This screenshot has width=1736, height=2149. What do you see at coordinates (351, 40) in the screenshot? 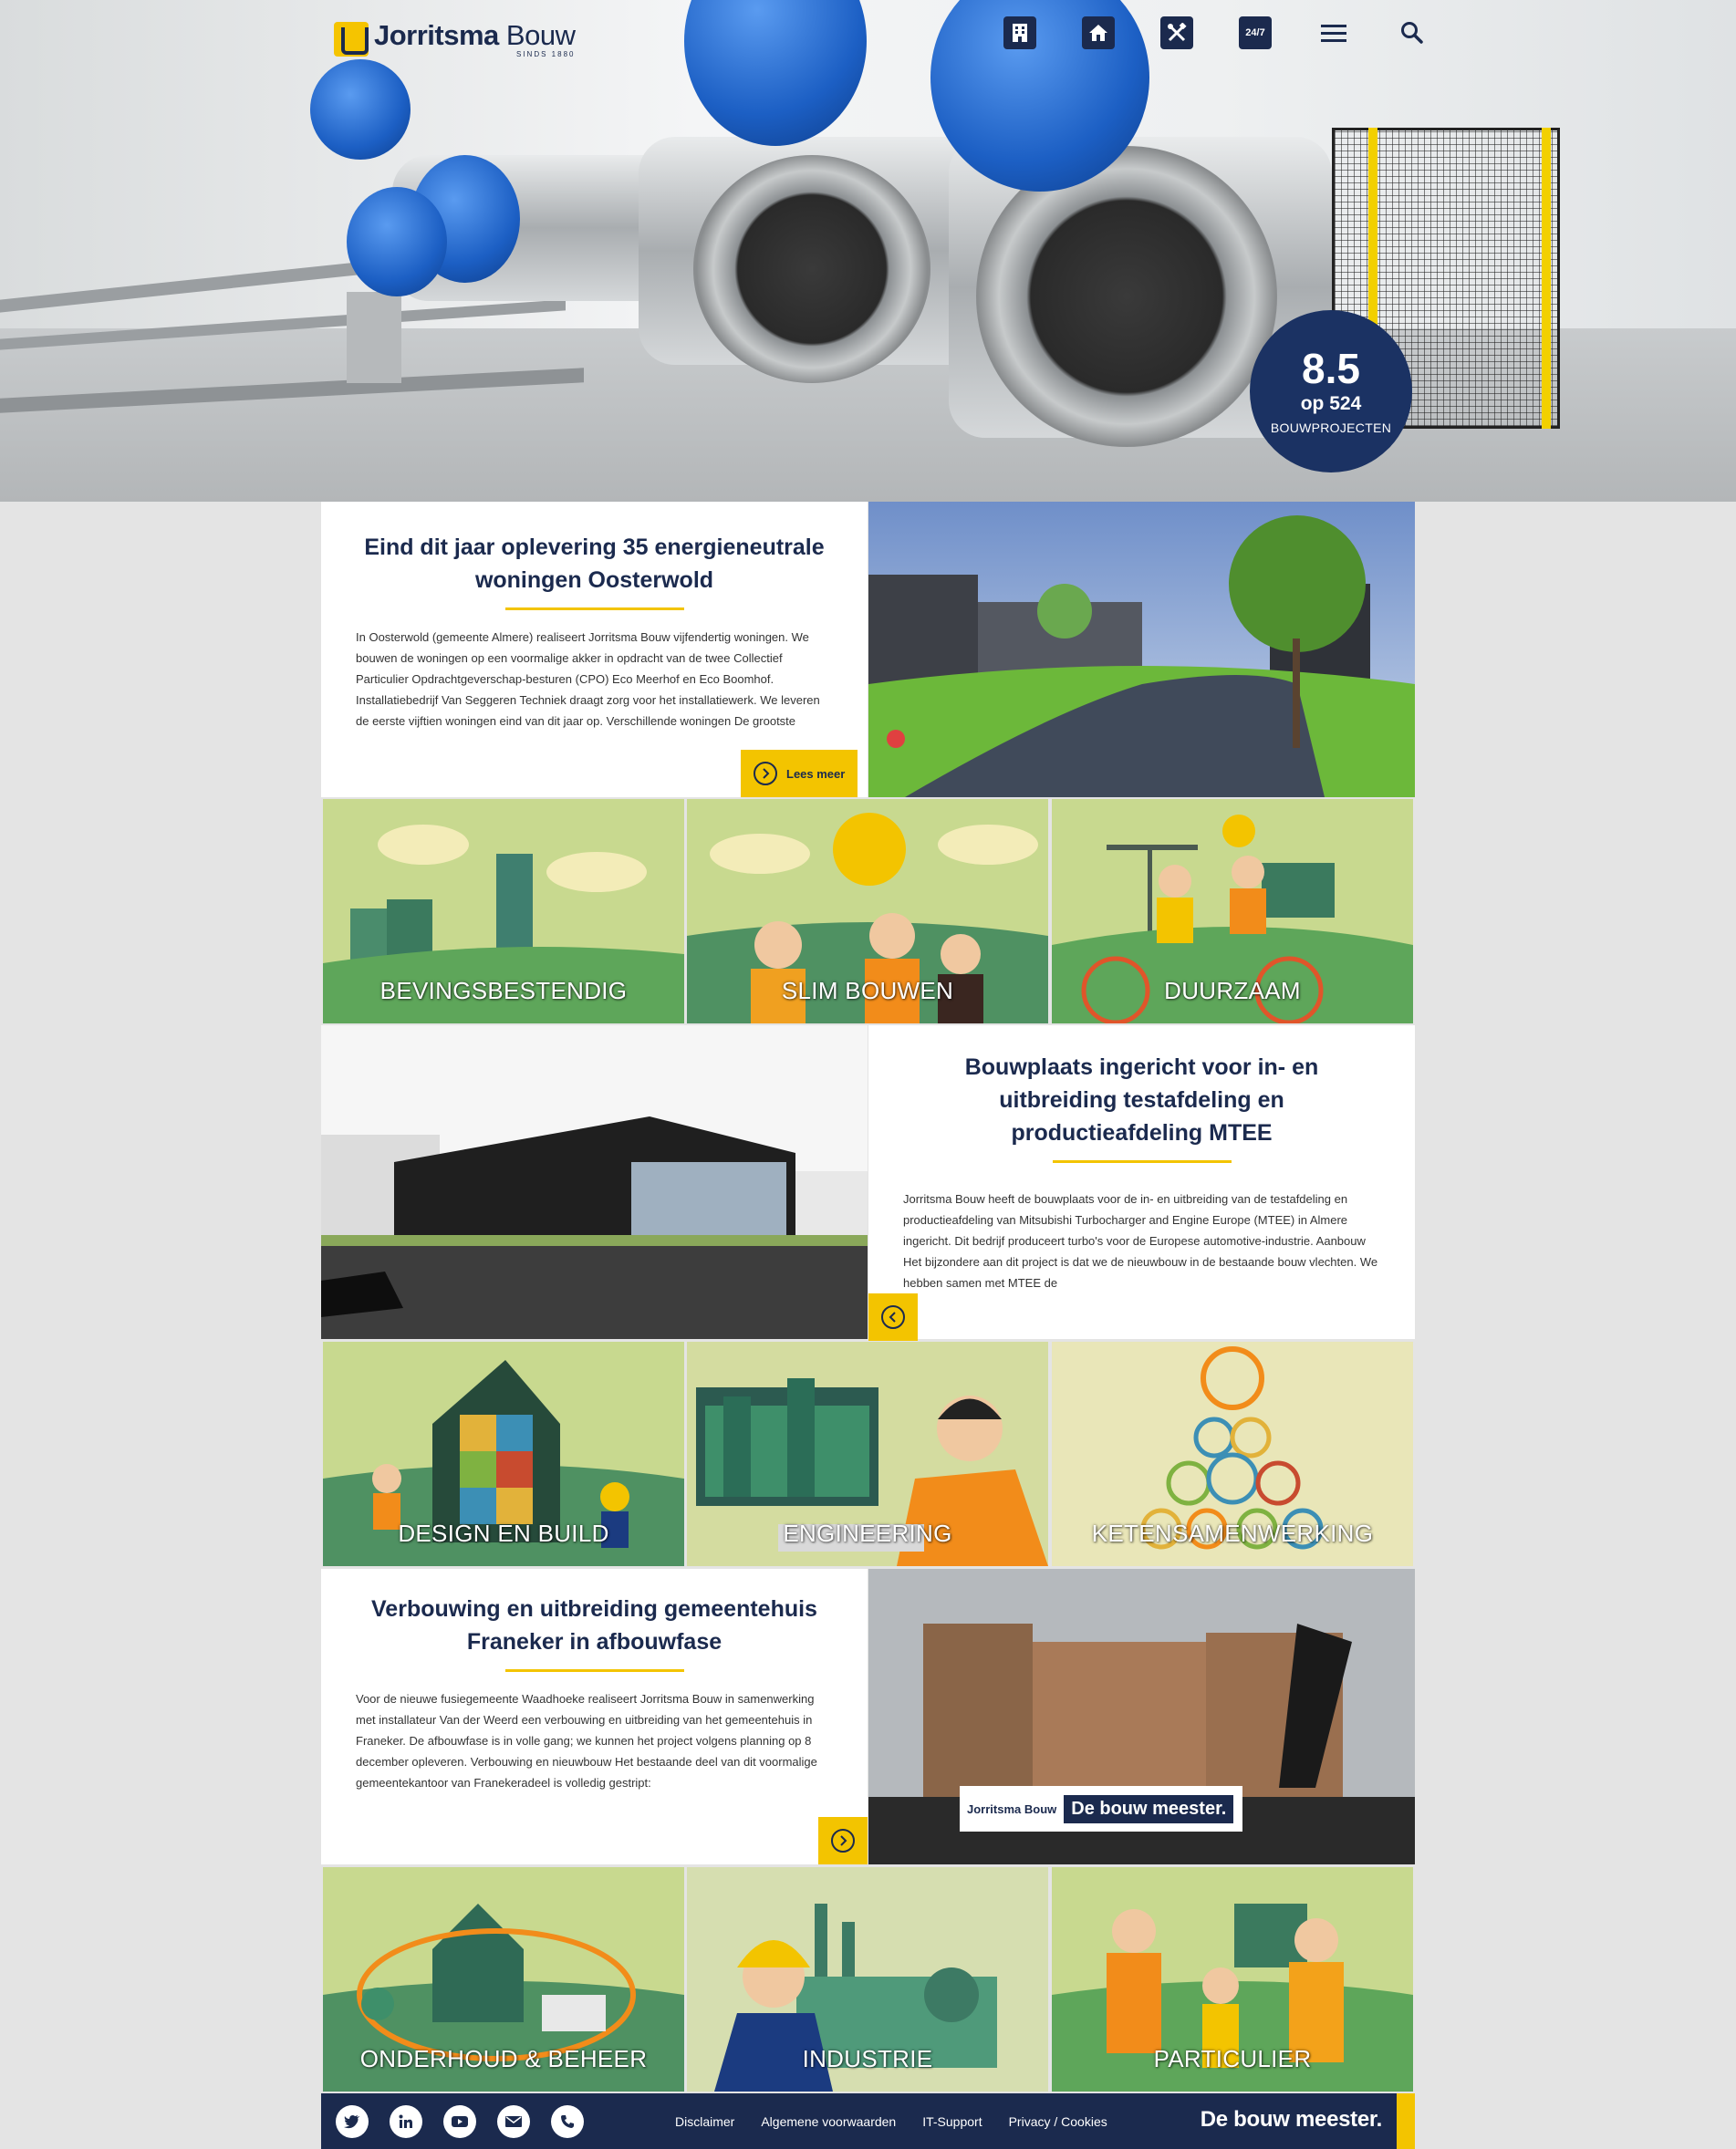
I see `logo-mark-icon` at bounding box center [351, 40].